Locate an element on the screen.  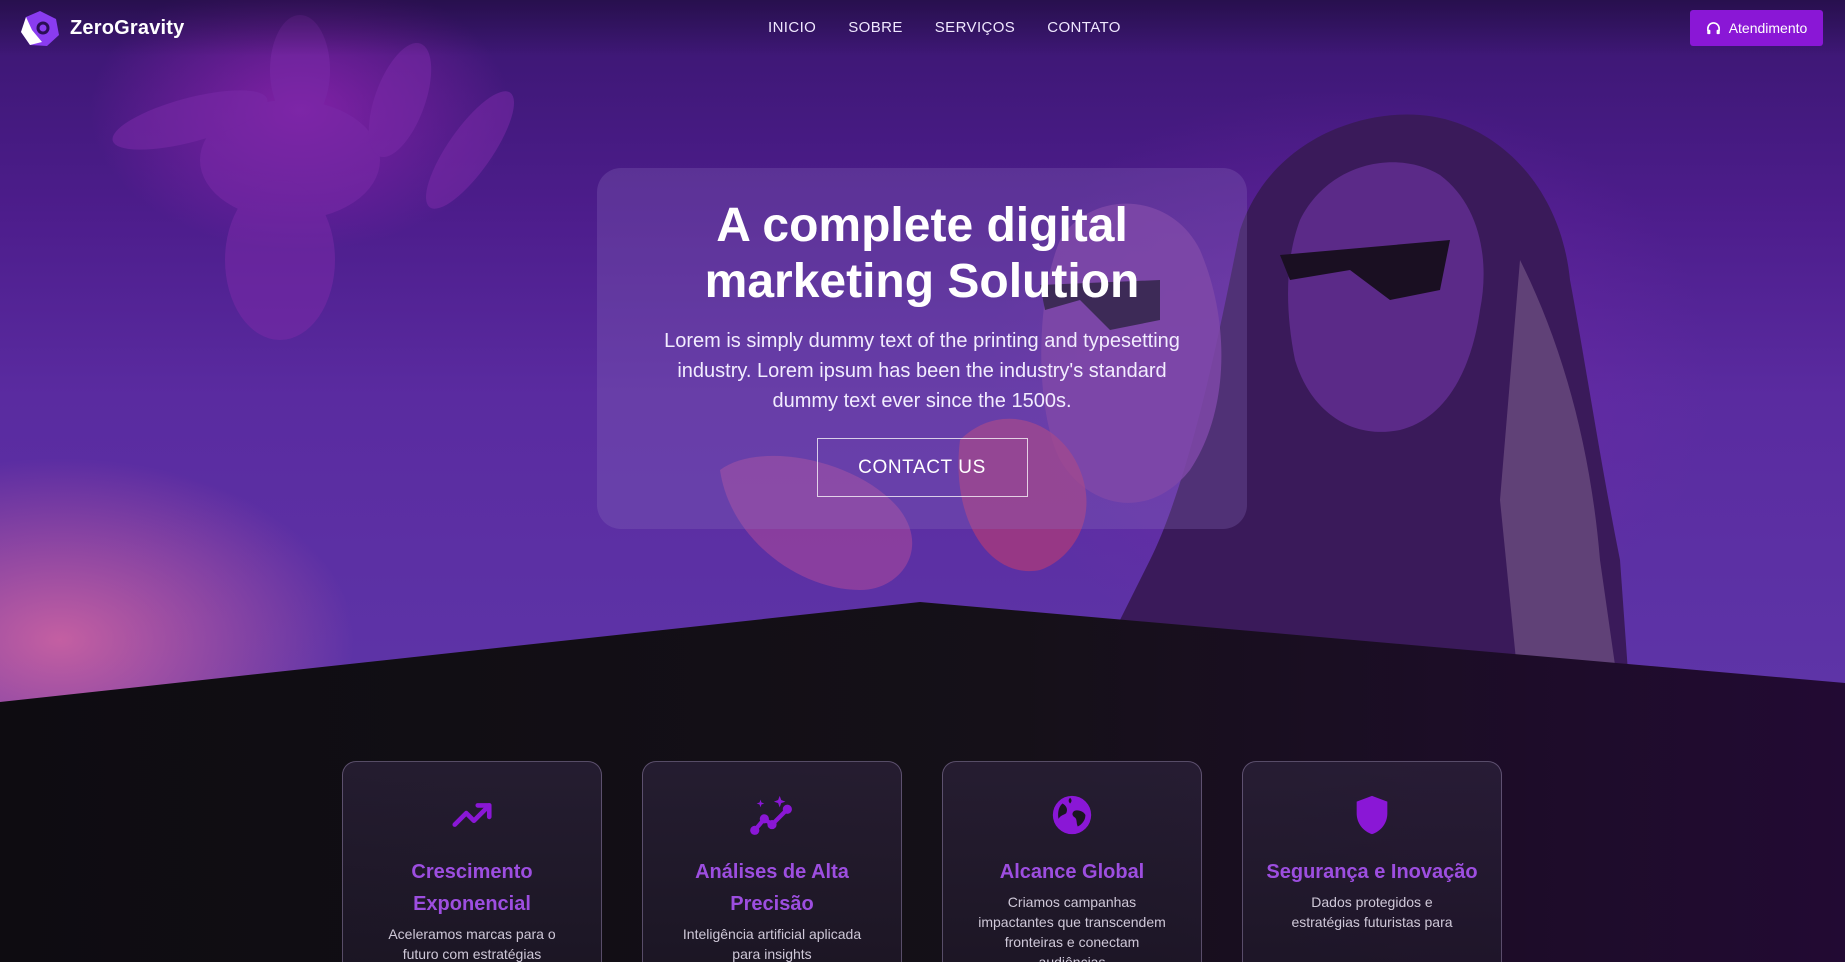
shield-icon is located at coordinates (1372, 815).